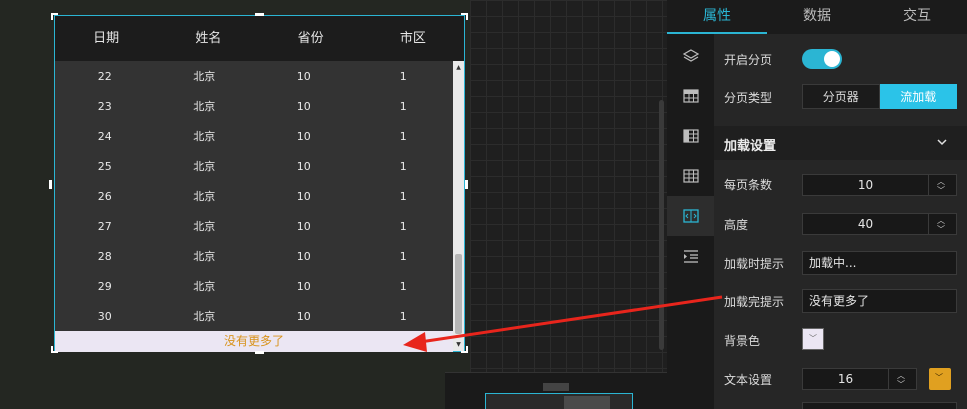 This screenshot has width=967, height=409. What do you see at coordinates (879, 185) in the screenshot?
I see `per-page-input: 10 ︿ ﹀` at bounding box center [879, 185].